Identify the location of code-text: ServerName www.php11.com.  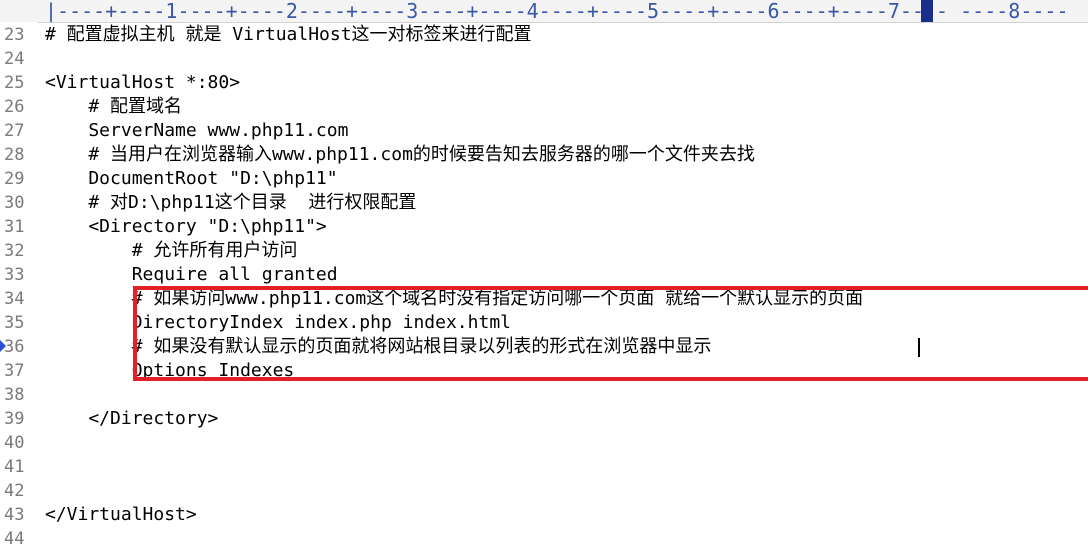
(196, 131).